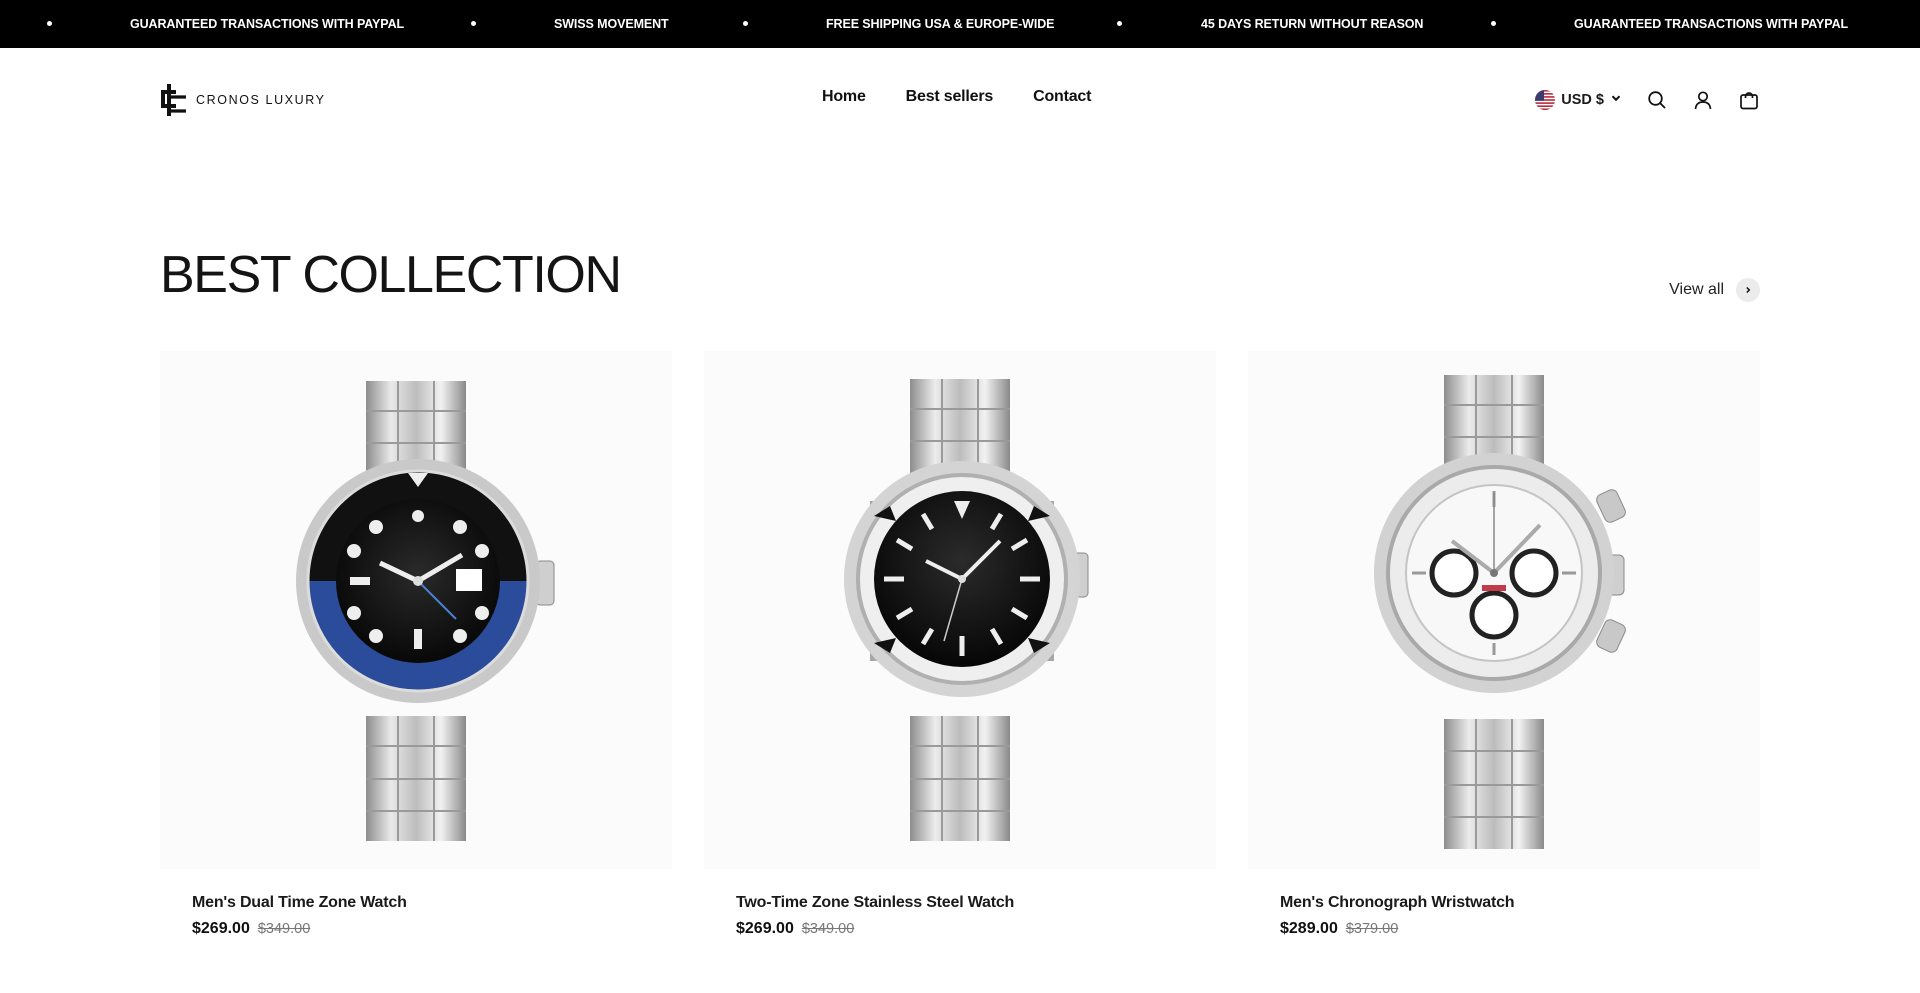  Describe the element at coordinates (1703, 100) in the screenshot. I see `account-icon` at that location.